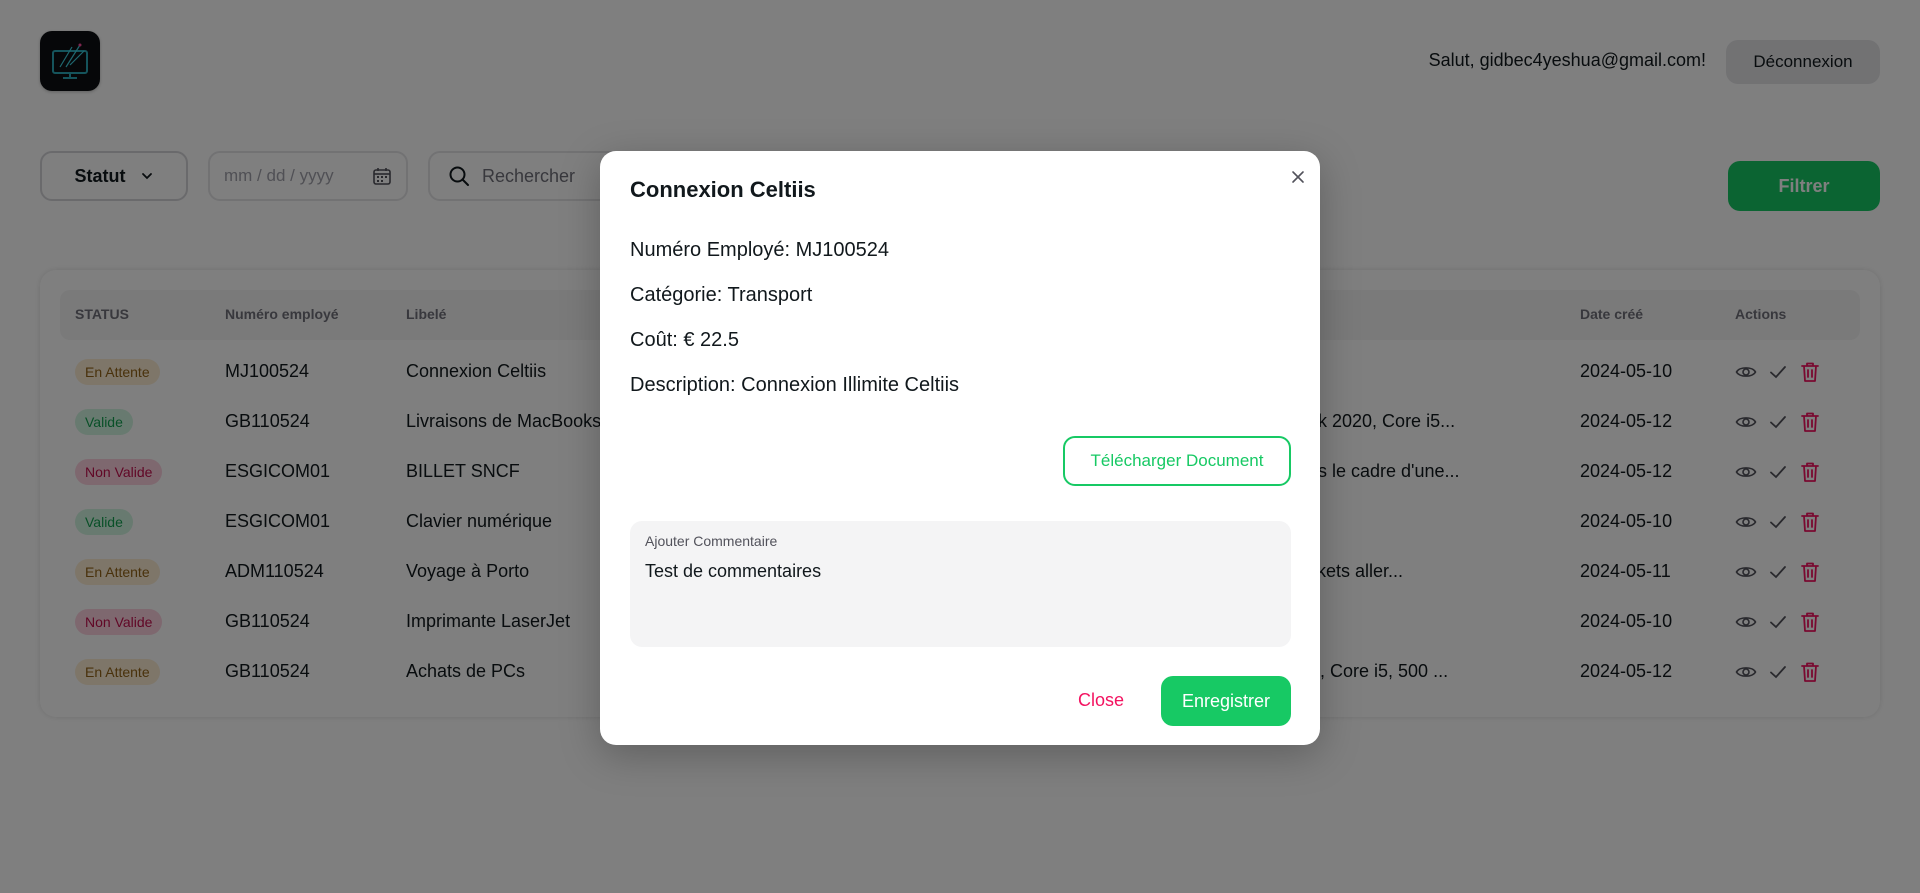 The width and height of the screenshot is (1920, 893). What do you see at coordinates (1177, 461) in the screenshot?
I see `download-document-button: Télécharger Document` at bounding box center [1177, 461].